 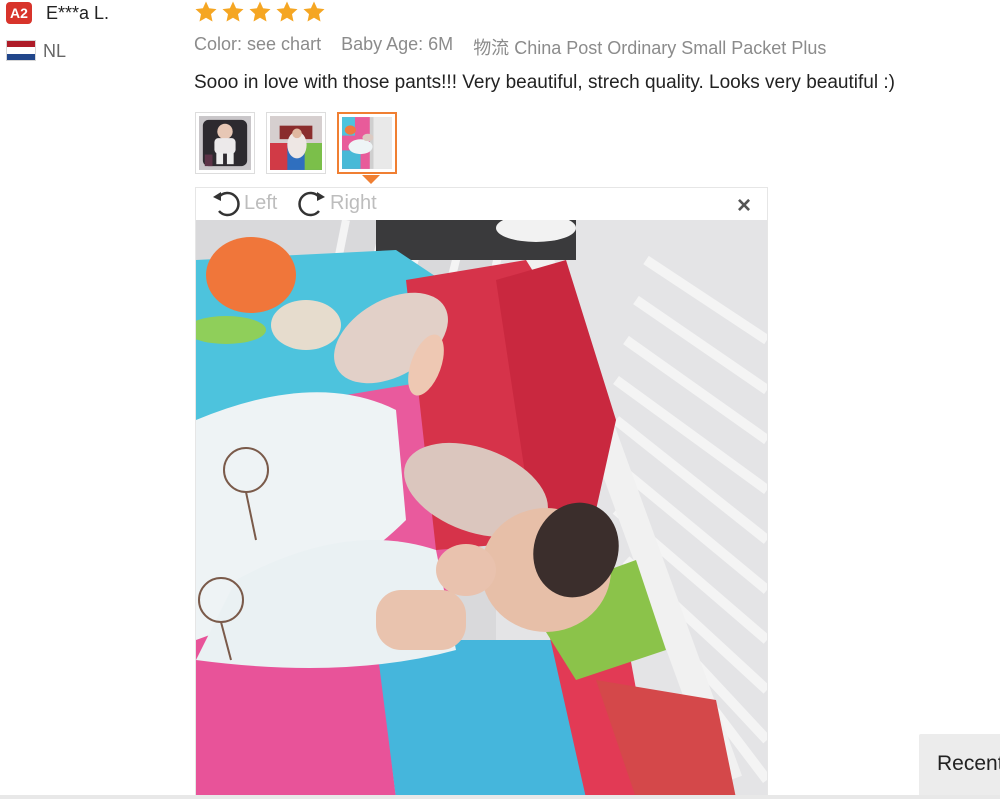 I want to click on rotate-left-label: Left, so click(x=261, y=202).